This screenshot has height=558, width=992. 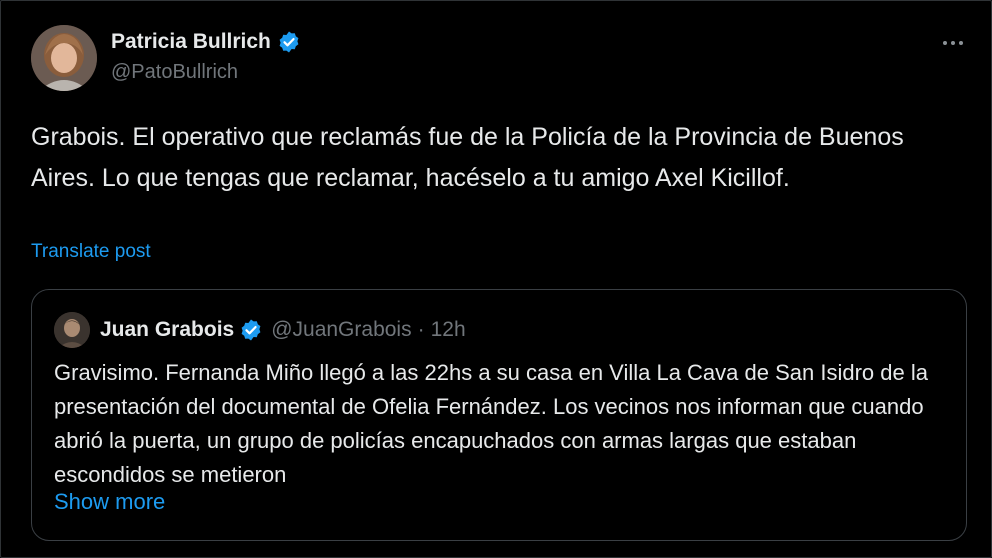 I want to click on quoted-post-header: Juan Grabois @JuanGrabois · 12h, so click(x=260, y=330).